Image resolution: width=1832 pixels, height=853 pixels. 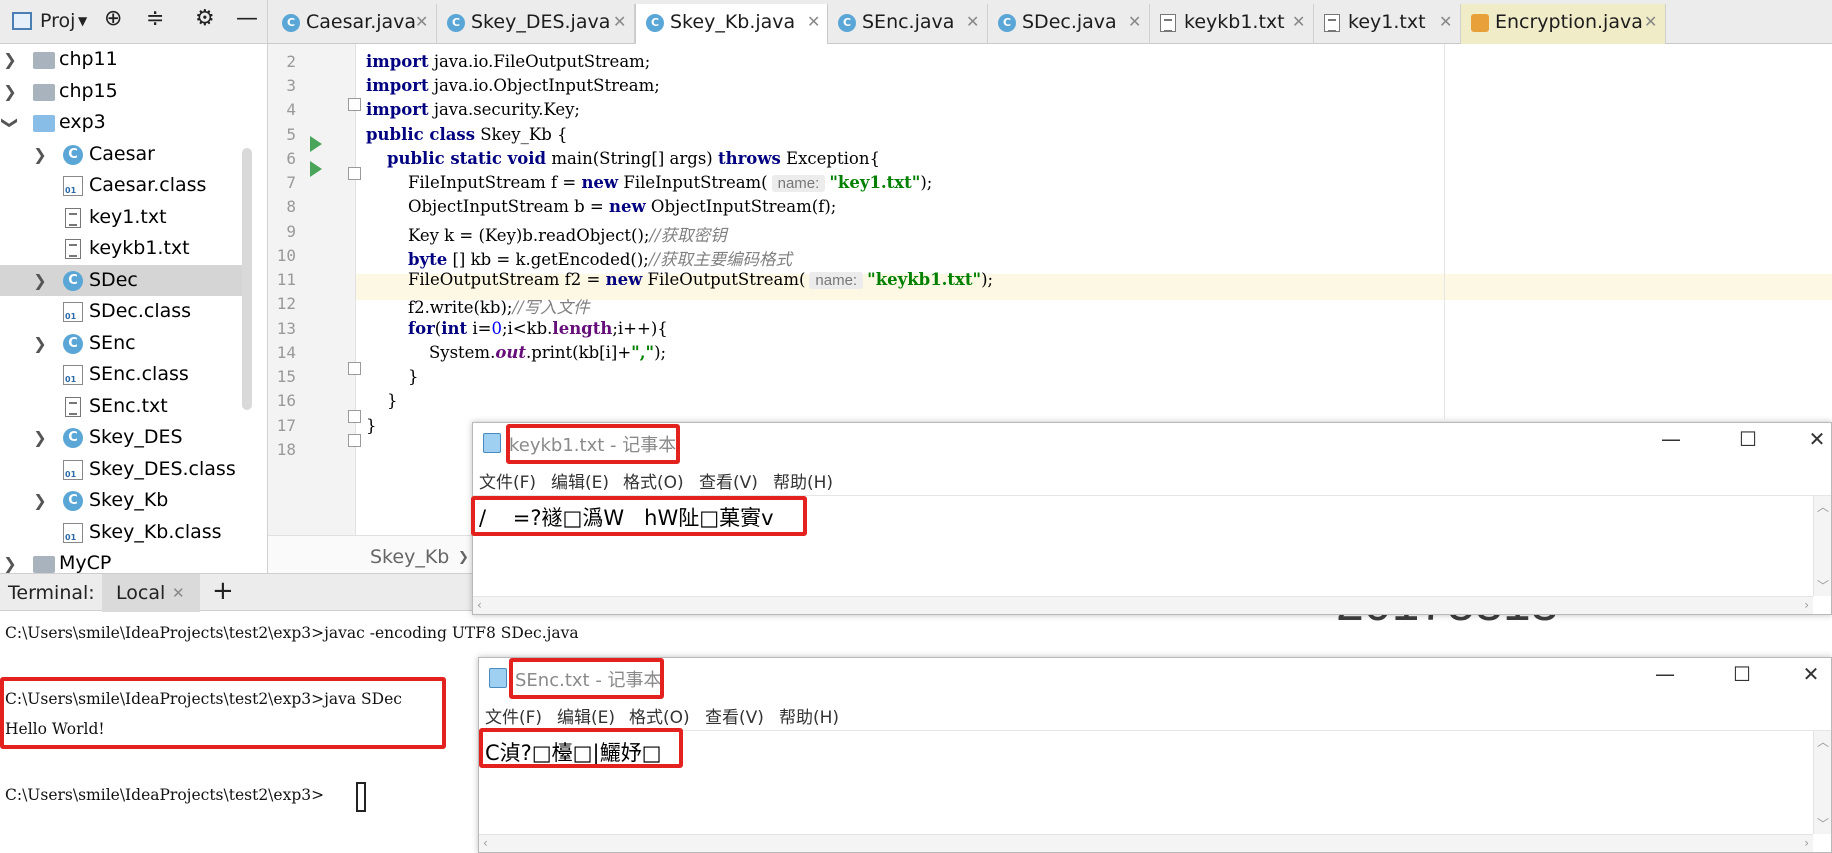 What do you see at coordinates (126, 123) in the screenshot?
I see `tree-item-exp3: ❯ exp3` at bounding box center [126, 123].